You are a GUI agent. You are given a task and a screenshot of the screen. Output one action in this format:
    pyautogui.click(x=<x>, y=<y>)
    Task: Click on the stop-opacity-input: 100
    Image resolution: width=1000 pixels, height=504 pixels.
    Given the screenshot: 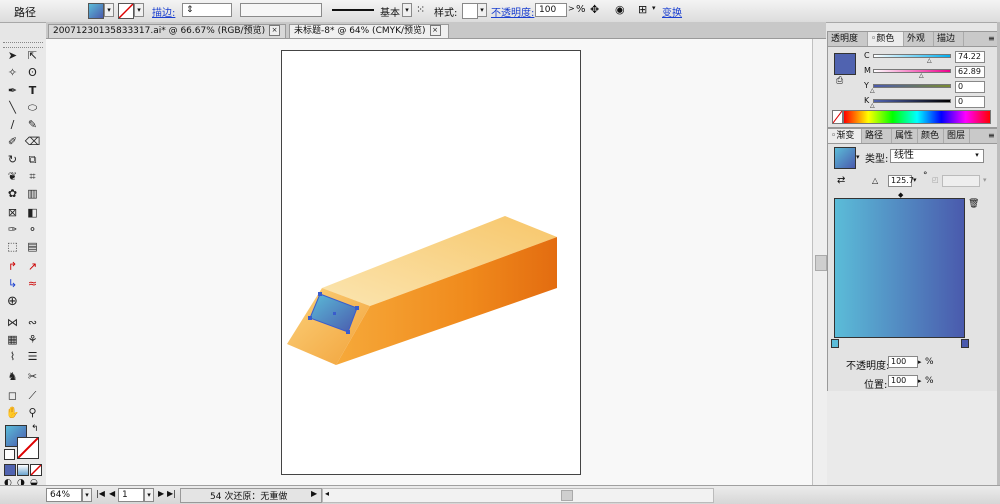 What is the action you would take?
    pyautogui.click(x=903, y=362)
    